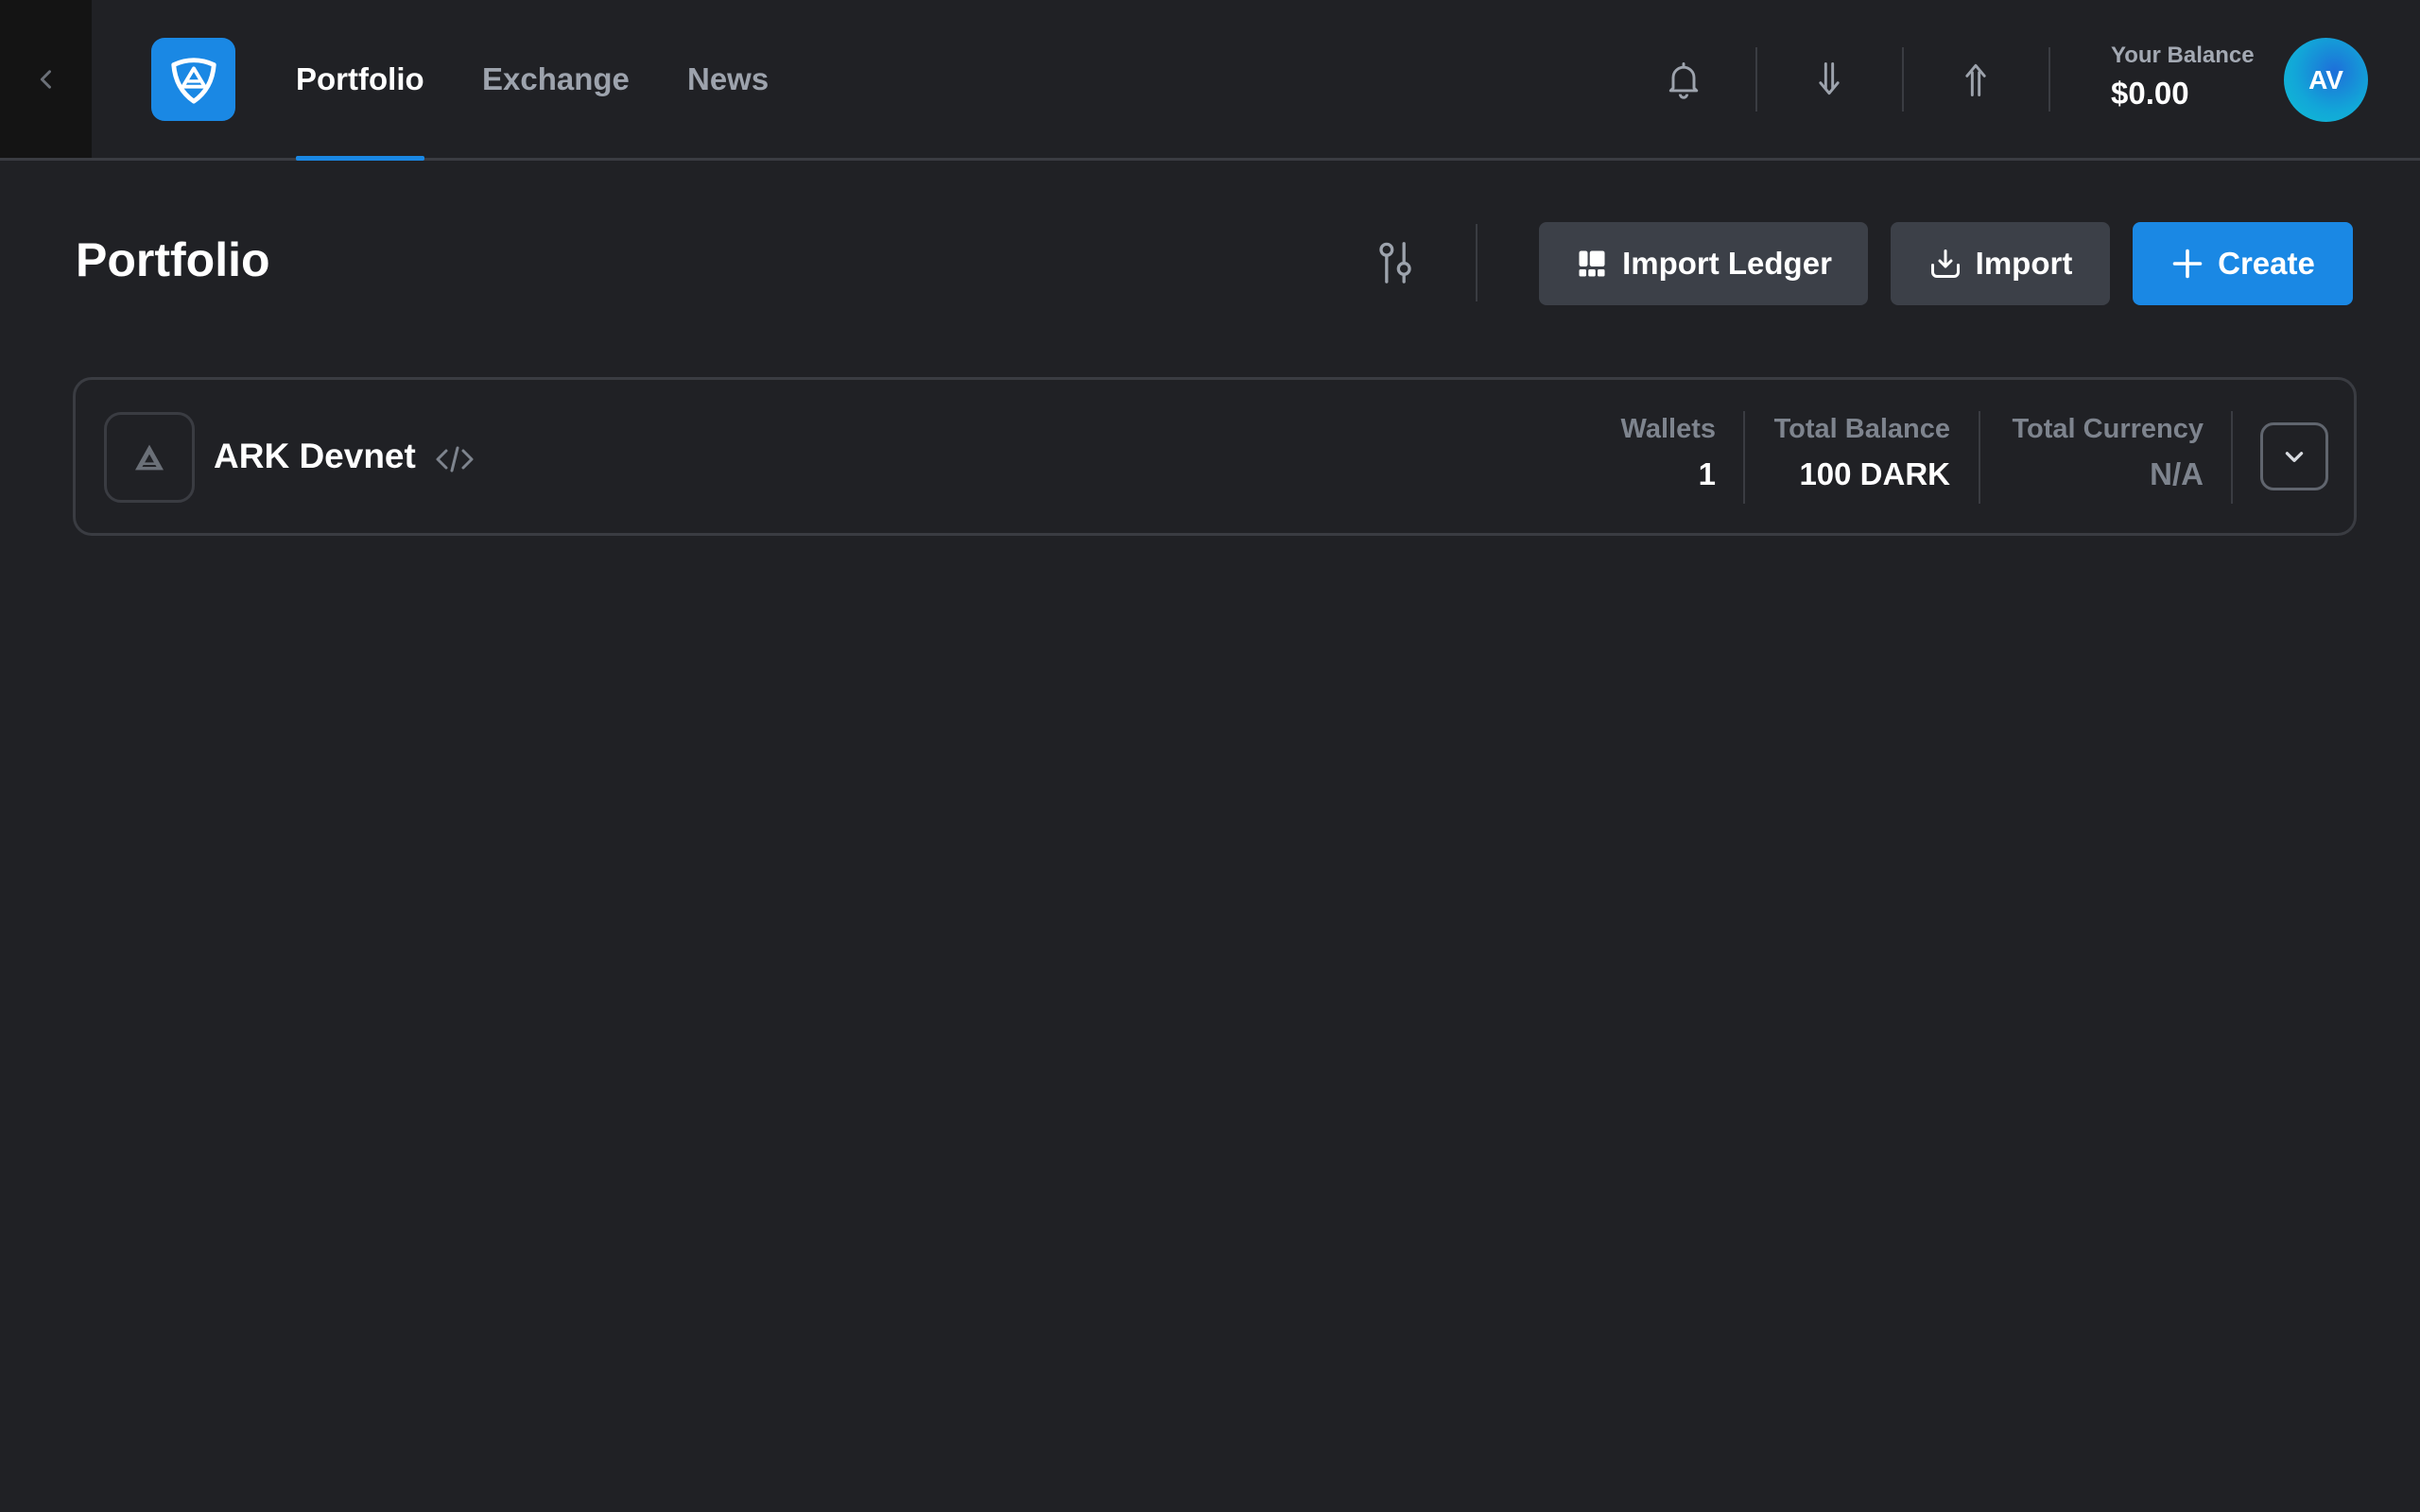 The width and height of the screenshot is (2420, 1512). I want to click on sliders-icon, so click(1395, 263).